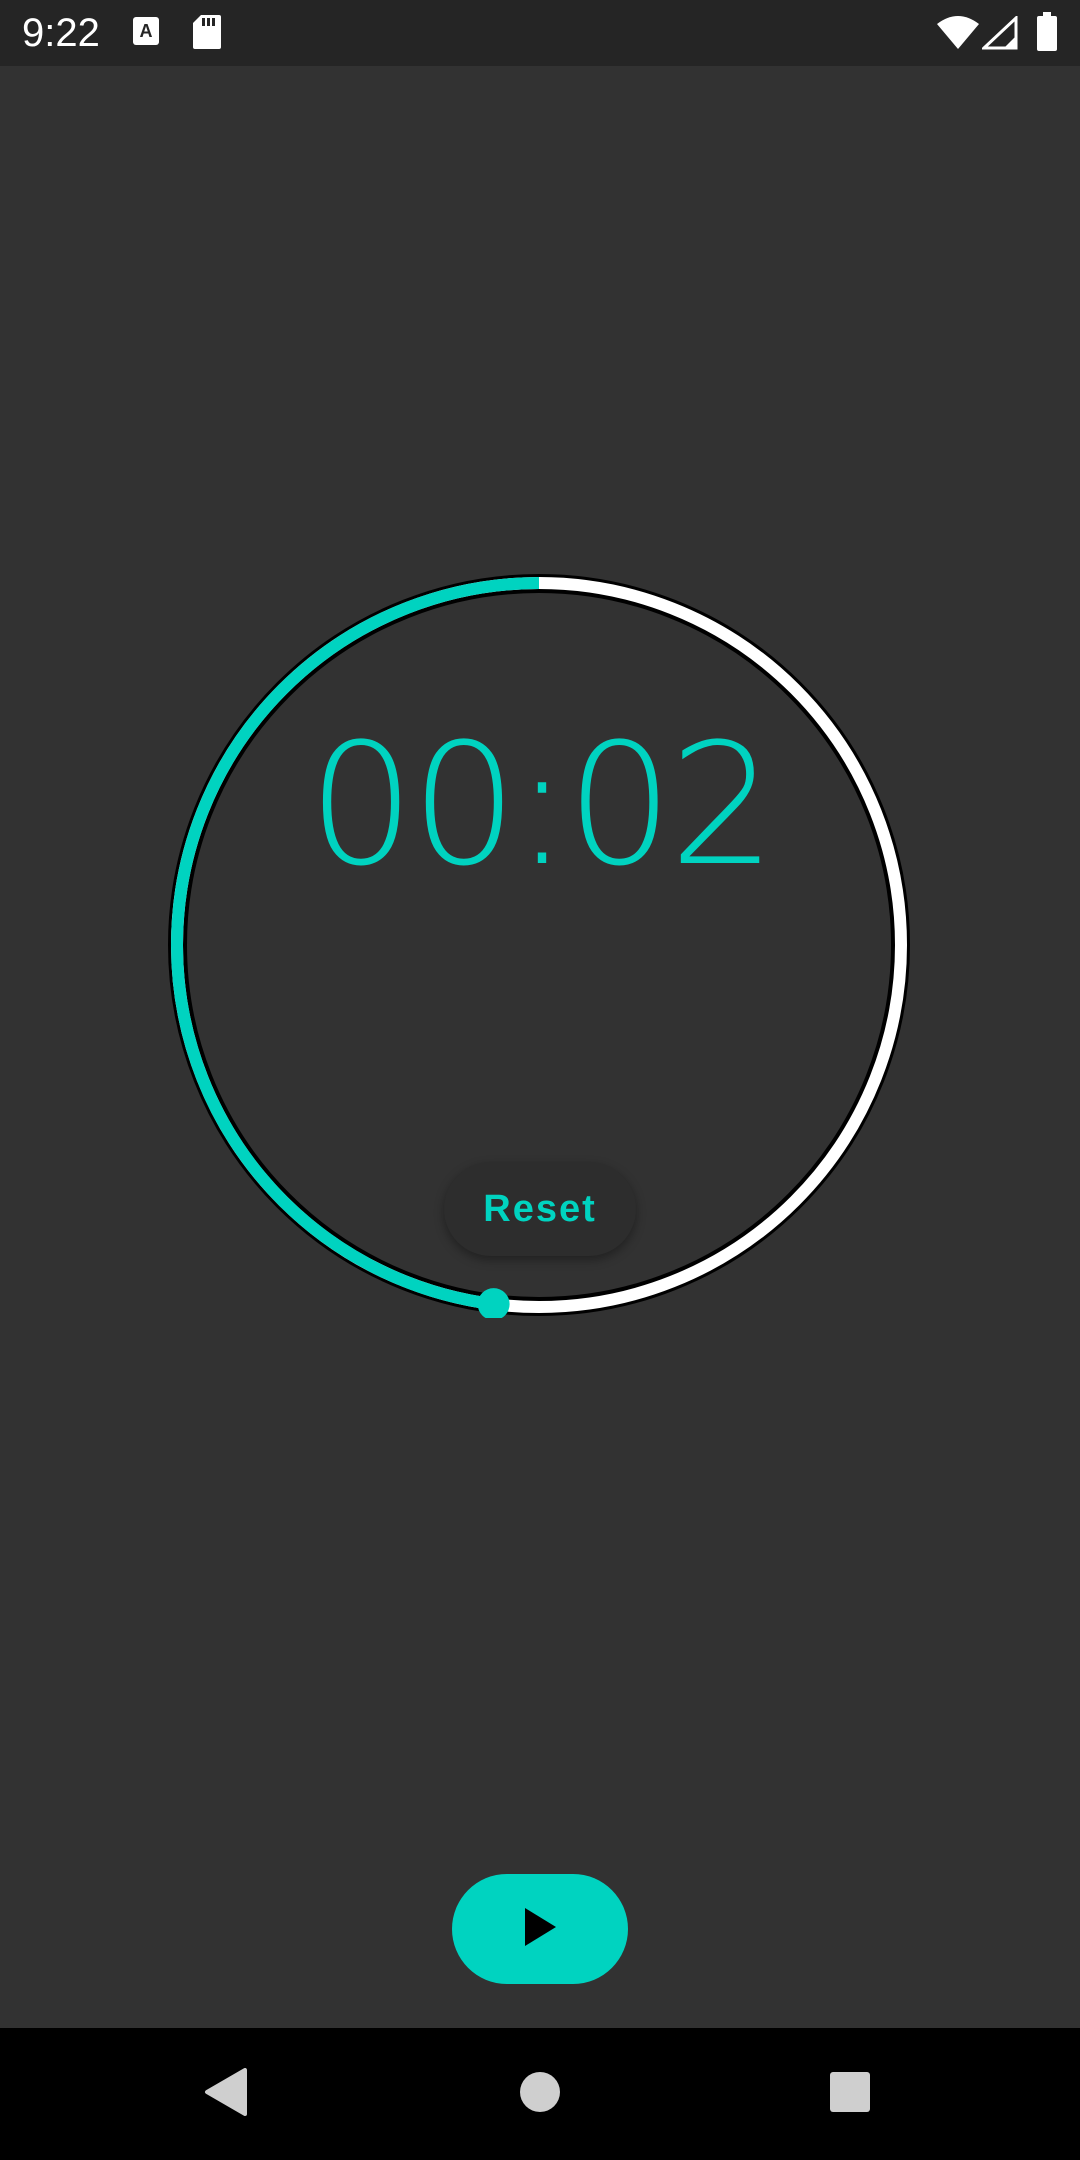  Describe the element at coordinates (61, 33) in the screenshot. I see `status-time: 9:22` at that location.